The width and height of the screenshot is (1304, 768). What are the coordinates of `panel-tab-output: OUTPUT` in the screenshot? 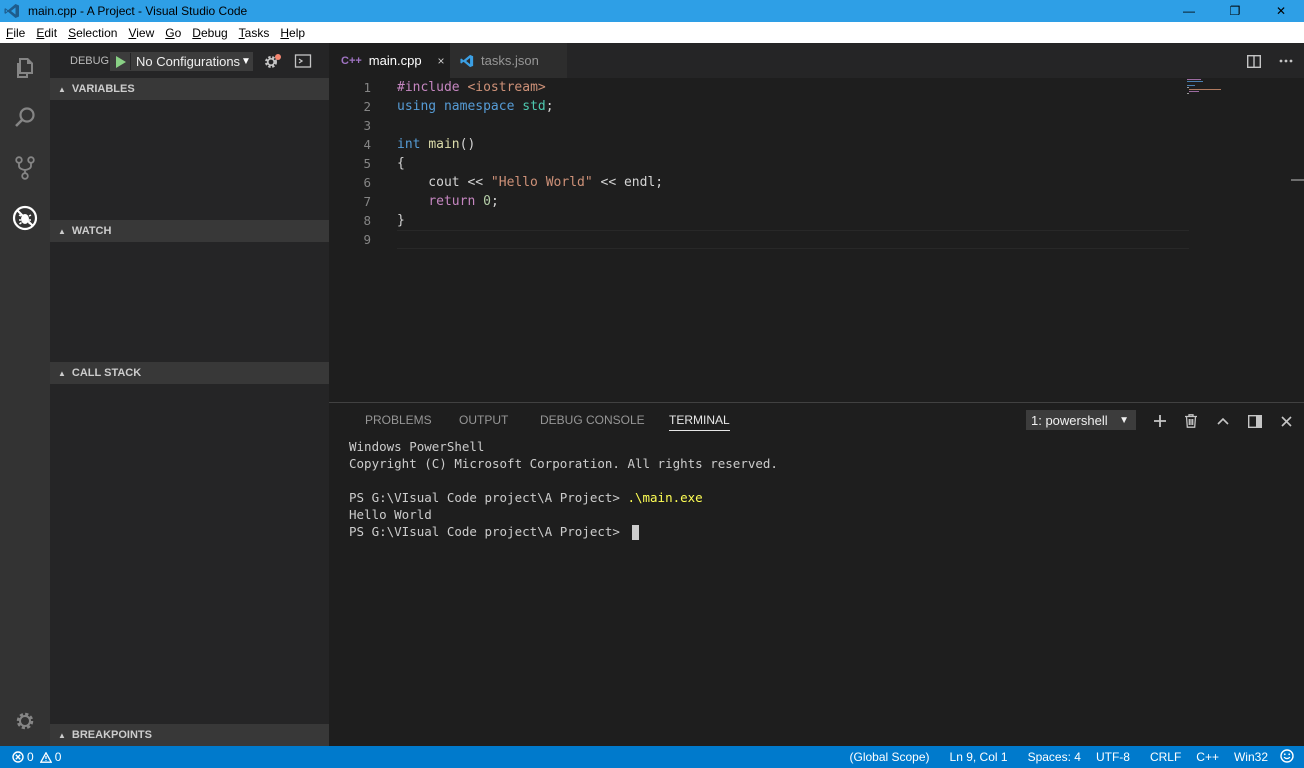 It's located at (483, 420).